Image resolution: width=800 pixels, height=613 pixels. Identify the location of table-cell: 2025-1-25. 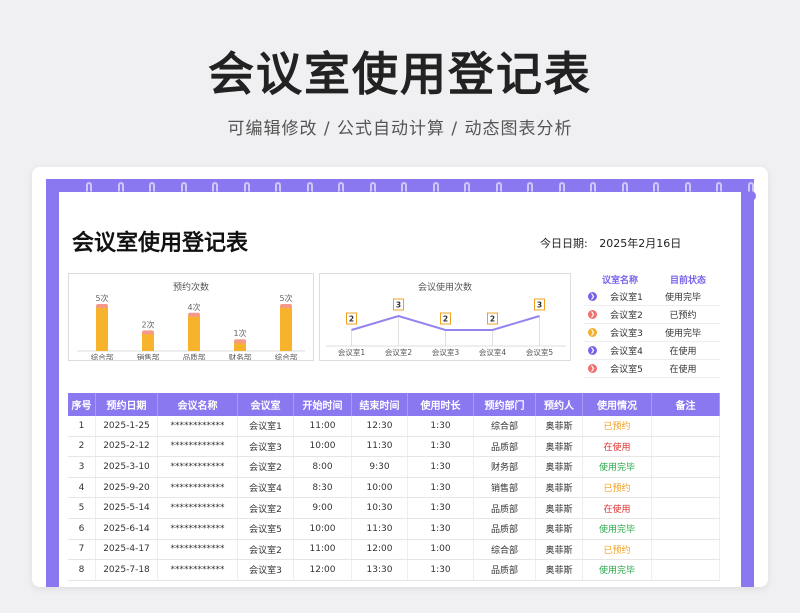
(127, 426).